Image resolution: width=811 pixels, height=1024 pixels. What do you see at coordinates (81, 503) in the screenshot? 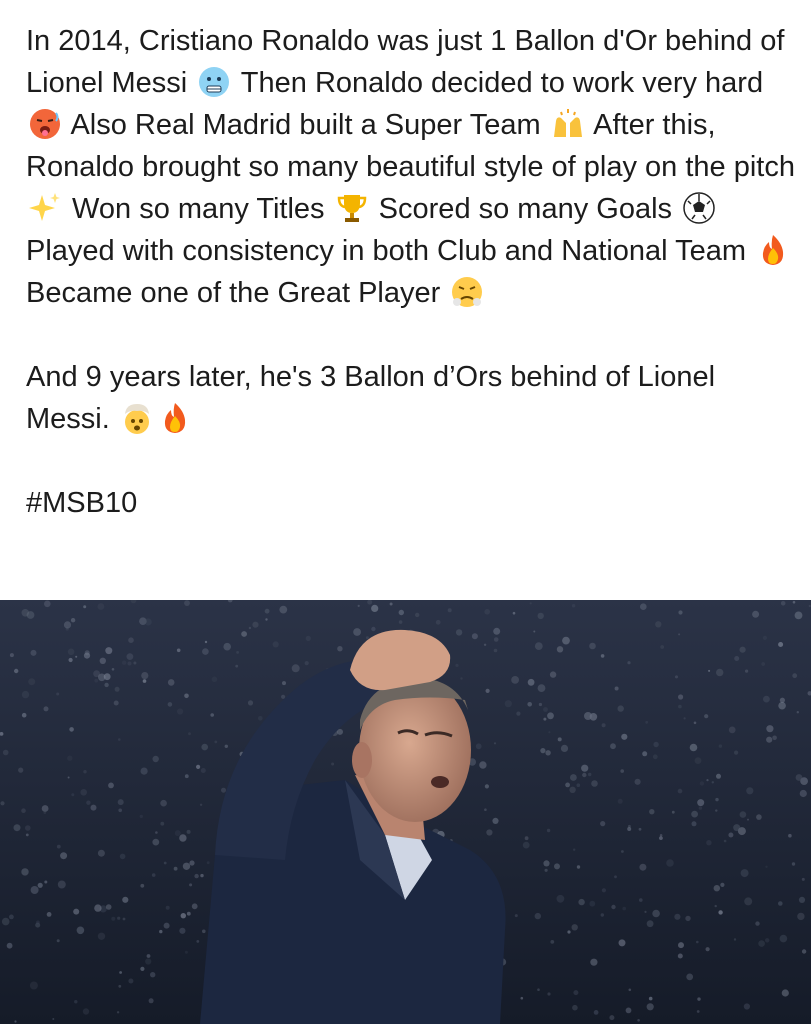
I see `hashtag-text: #MSB10` at bounding box center [81, 503].